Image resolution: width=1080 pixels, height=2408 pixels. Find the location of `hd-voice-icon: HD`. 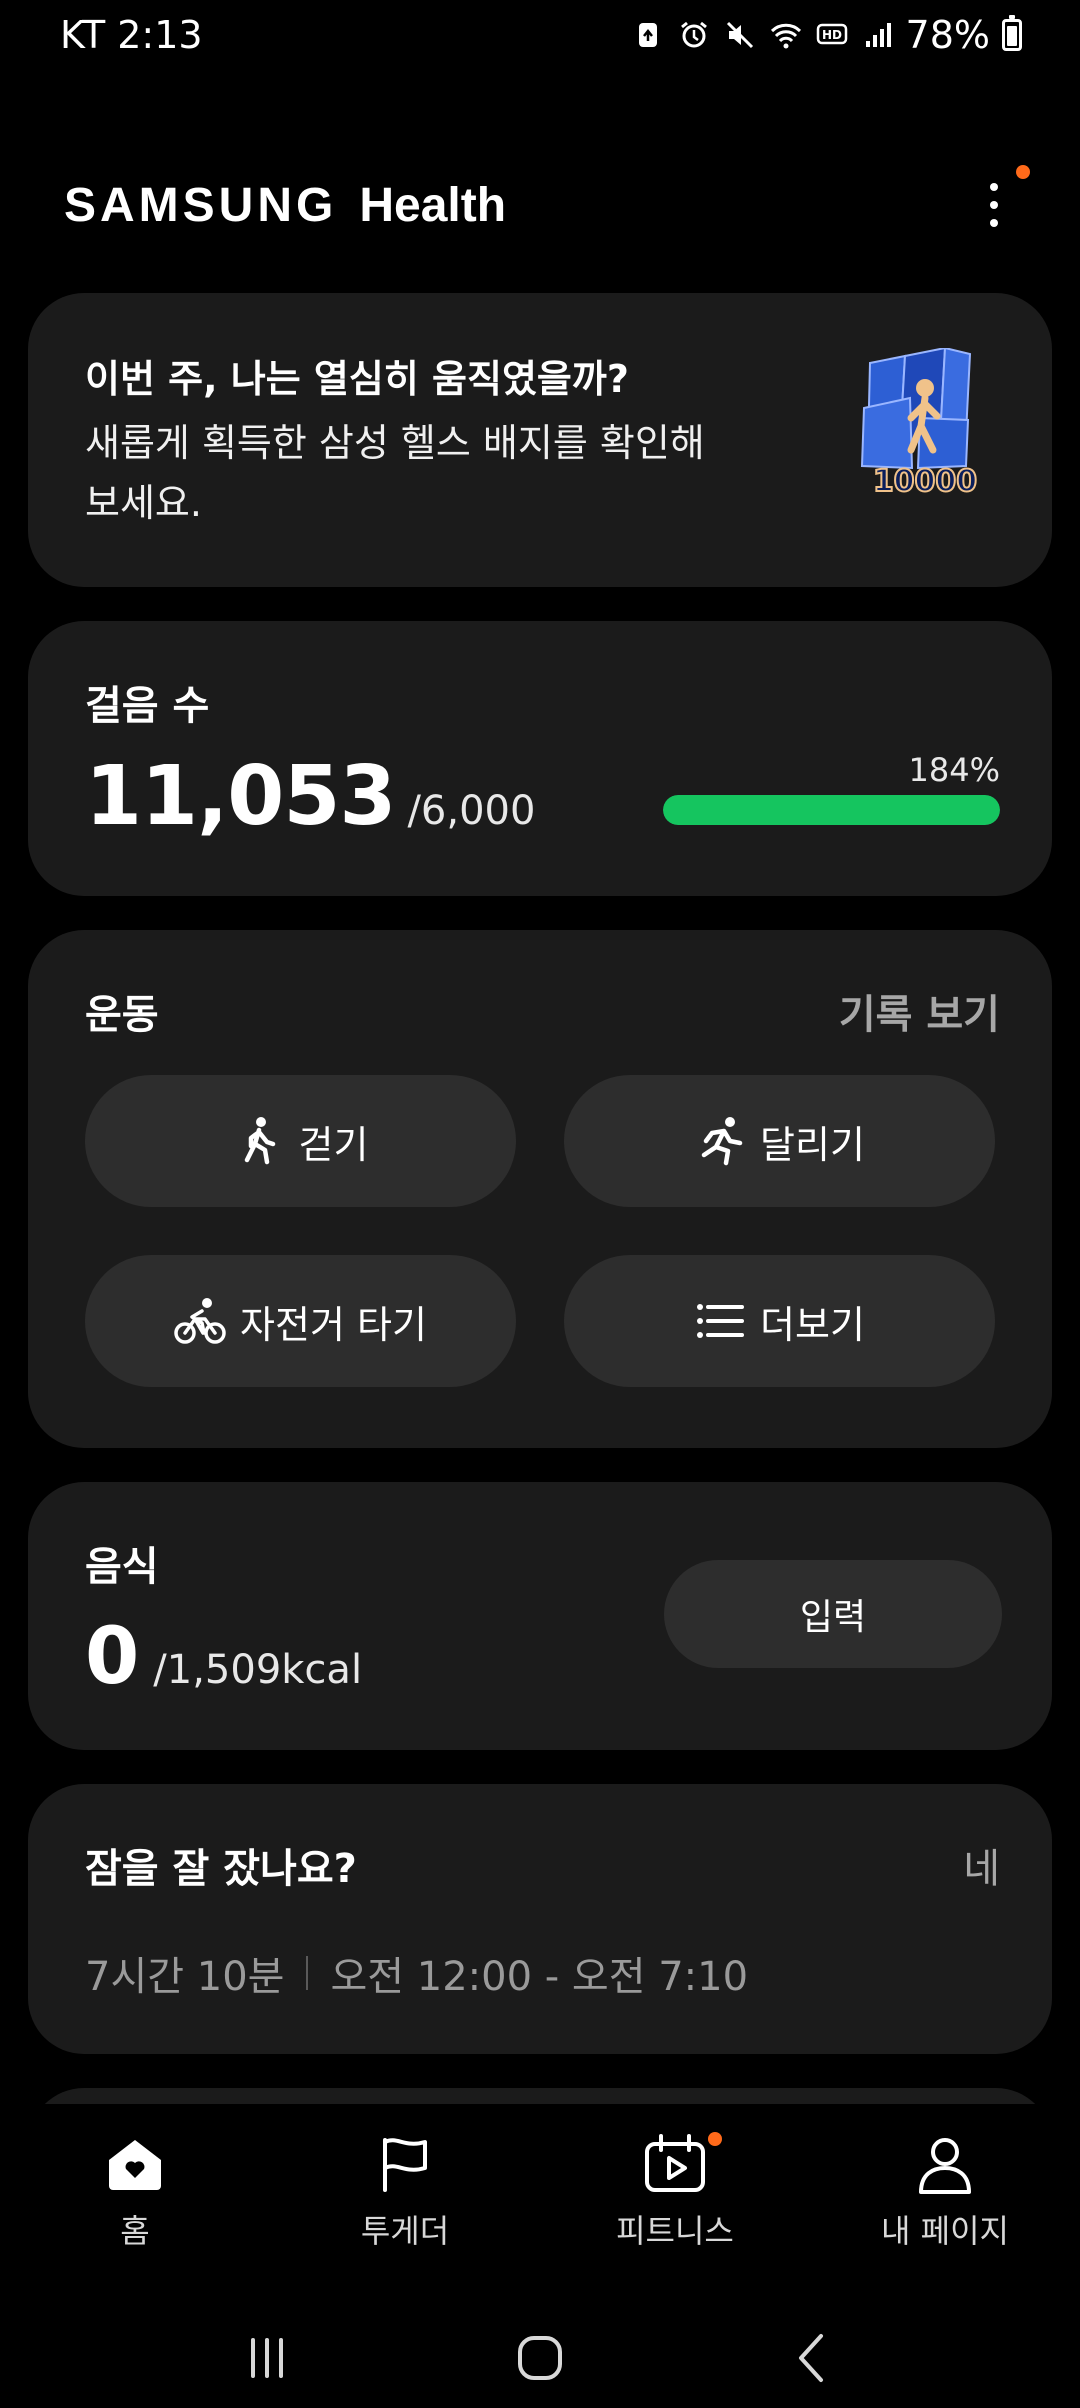

hd-voice-icon: HD is located at coordinates (832, 35).